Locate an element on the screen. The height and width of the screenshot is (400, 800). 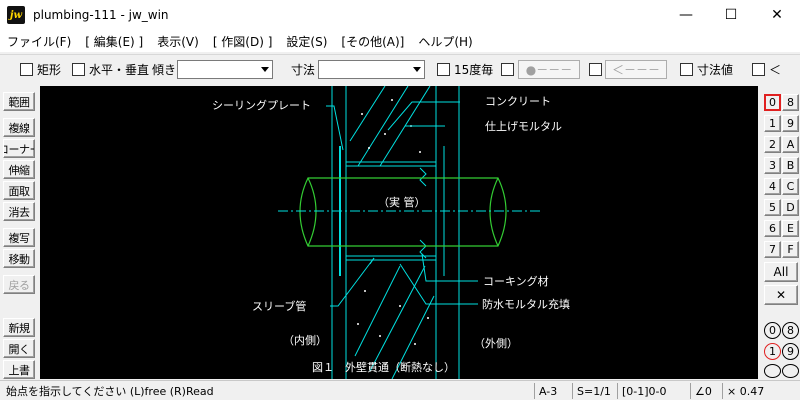
label-mortar-finish: 仕上げモルタル is located at coordinates (523, 126).